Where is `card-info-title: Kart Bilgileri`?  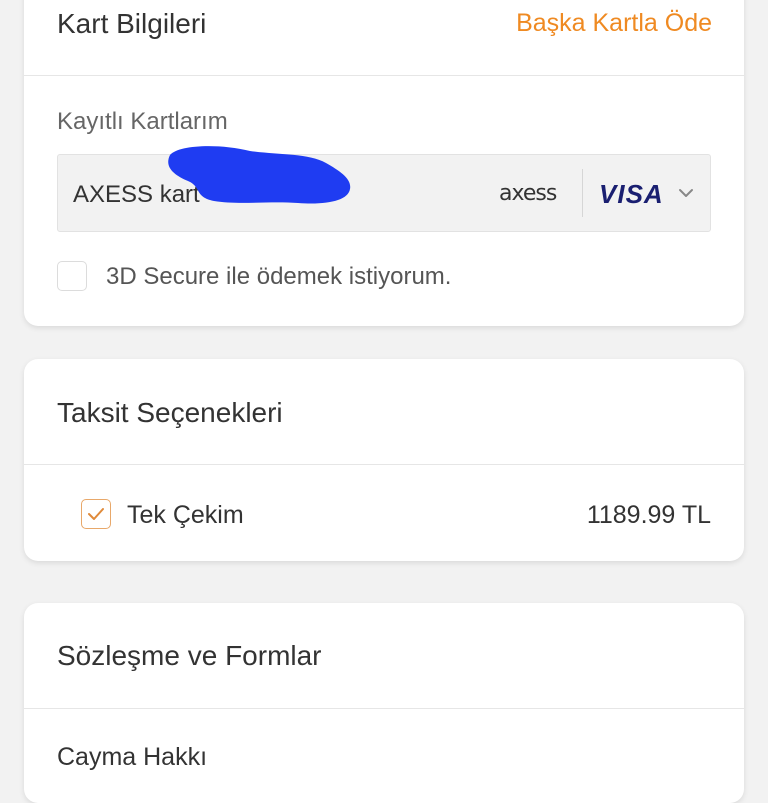 card-info-title: Kart Bilgileri is located at coordinates (132, 23).